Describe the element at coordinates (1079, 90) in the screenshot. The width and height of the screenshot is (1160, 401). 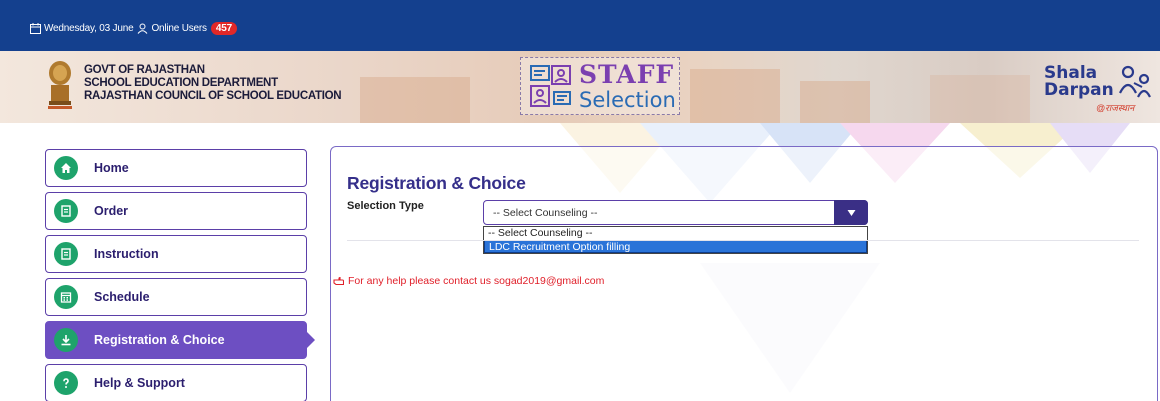
I see `darpan-text: Darpan` at that location.